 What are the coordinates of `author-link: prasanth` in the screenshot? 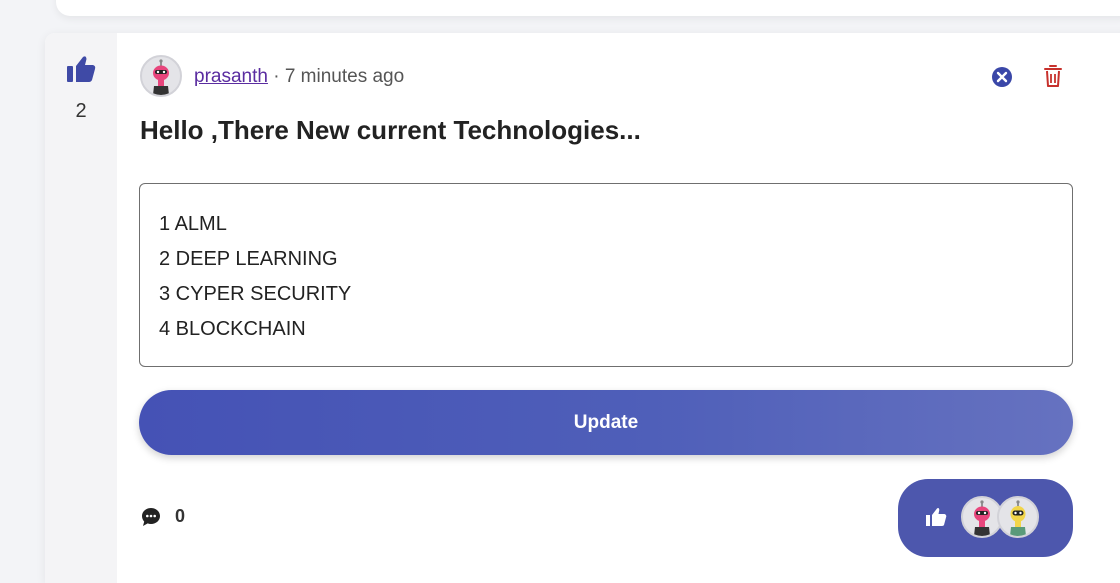 It's located at (231, 76).